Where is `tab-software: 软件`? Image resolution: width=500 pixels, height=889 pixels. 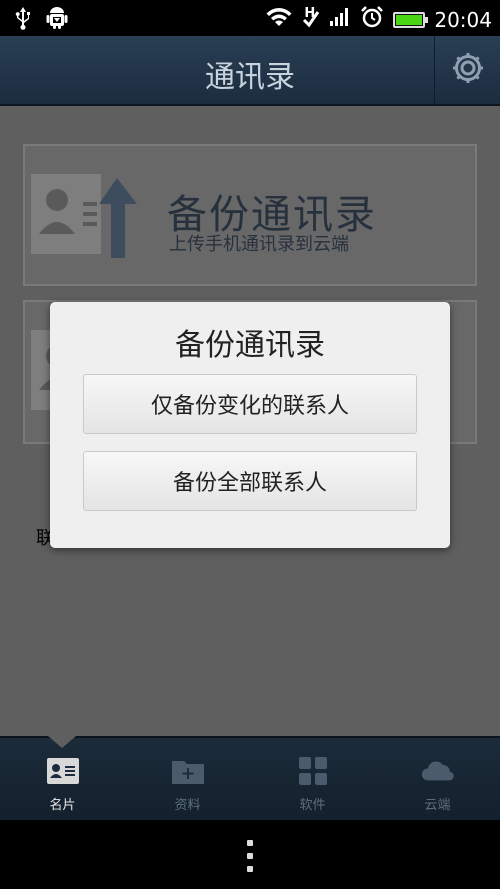 tab-software: 软件 is located at coordinates (312, 780).